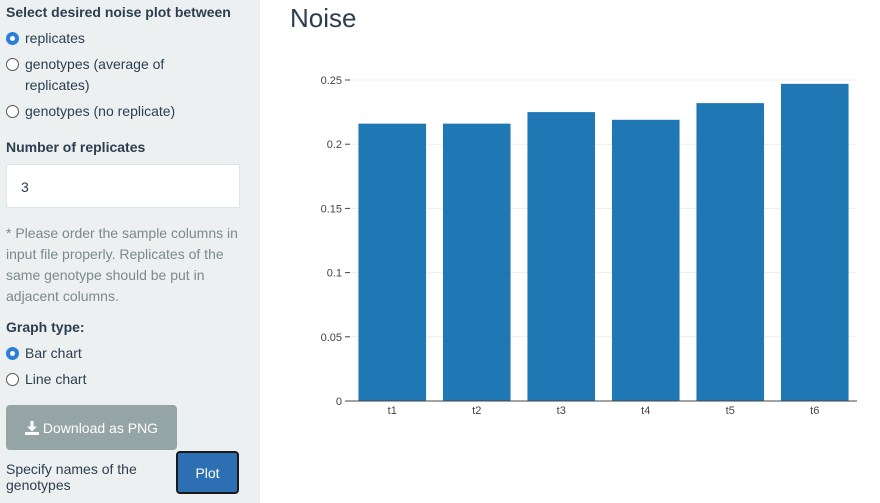 This screenshot has height=503, width=880. I want to click on radio-line-chart: Line chart, so click(46, 380).